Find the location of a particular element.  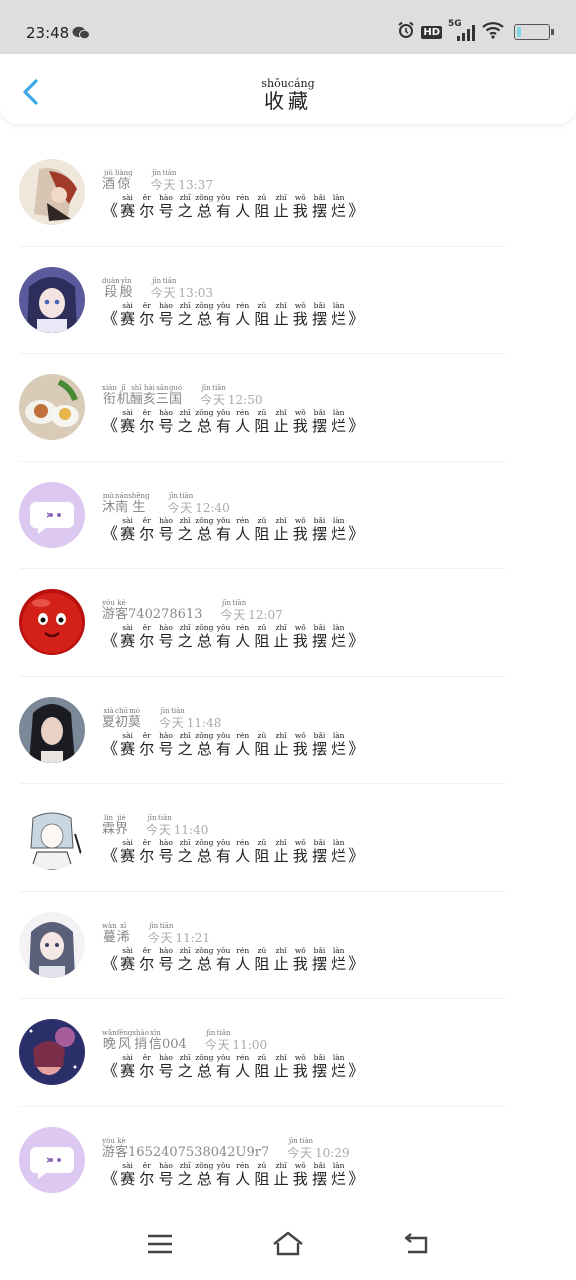

page-title: shōucáng 收藏 is located at coordinates (288, 95).